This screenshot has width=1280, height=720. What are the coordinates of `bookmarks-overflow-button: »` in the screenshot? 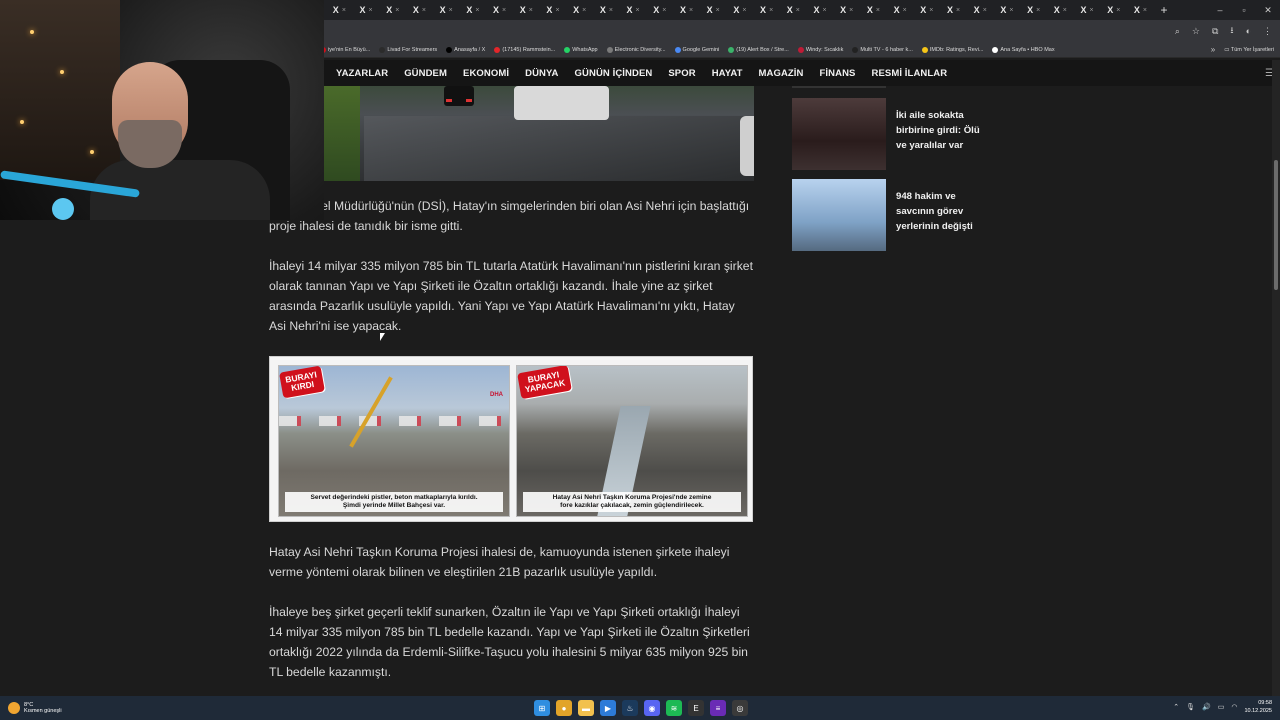 It's located at (1213, 49).